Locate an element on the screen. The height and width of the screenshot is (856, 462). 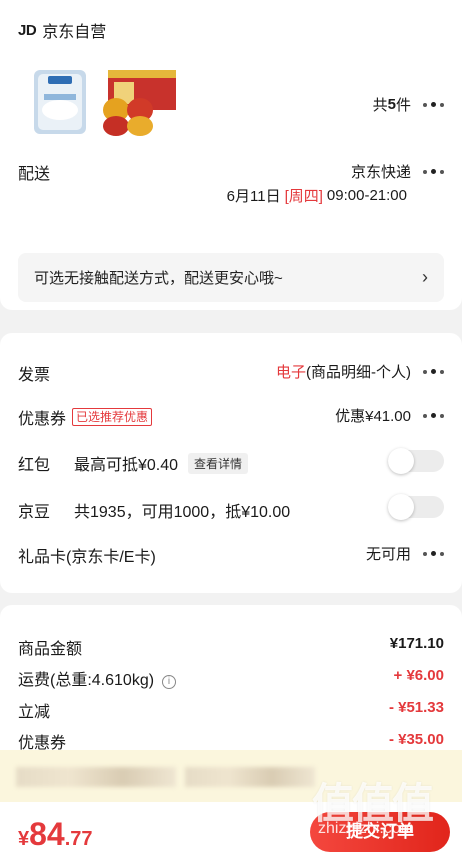
redpacket-label: 红包 is located at coordinates (34, 465).